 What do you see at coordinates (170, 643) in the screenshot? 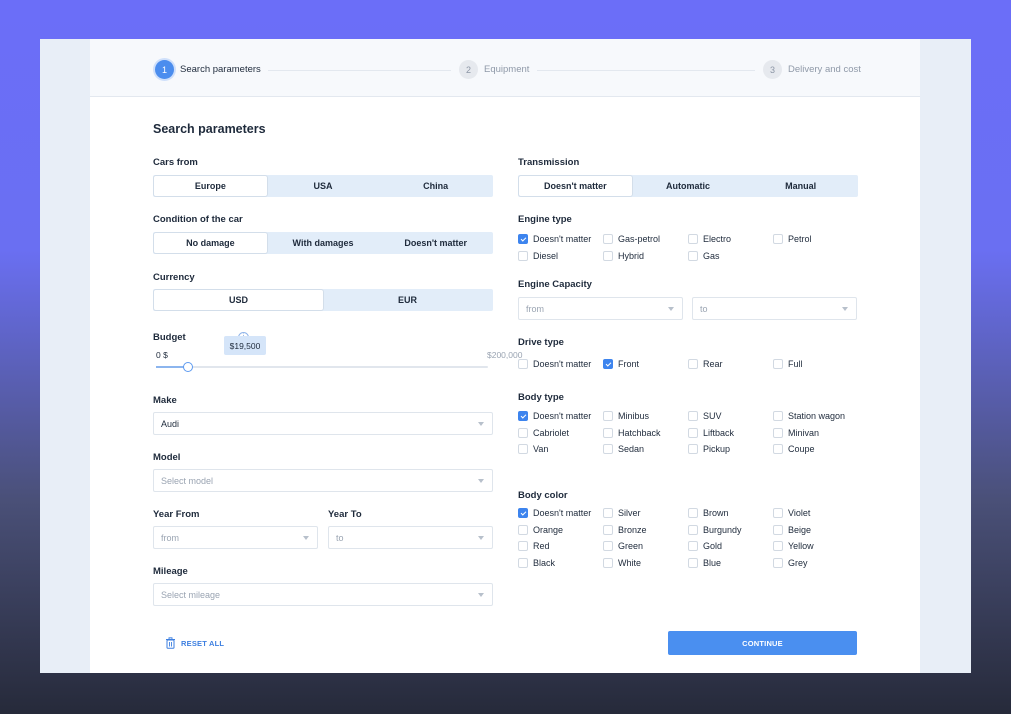
I see `trash-icon` at bounding box center [170, 643].